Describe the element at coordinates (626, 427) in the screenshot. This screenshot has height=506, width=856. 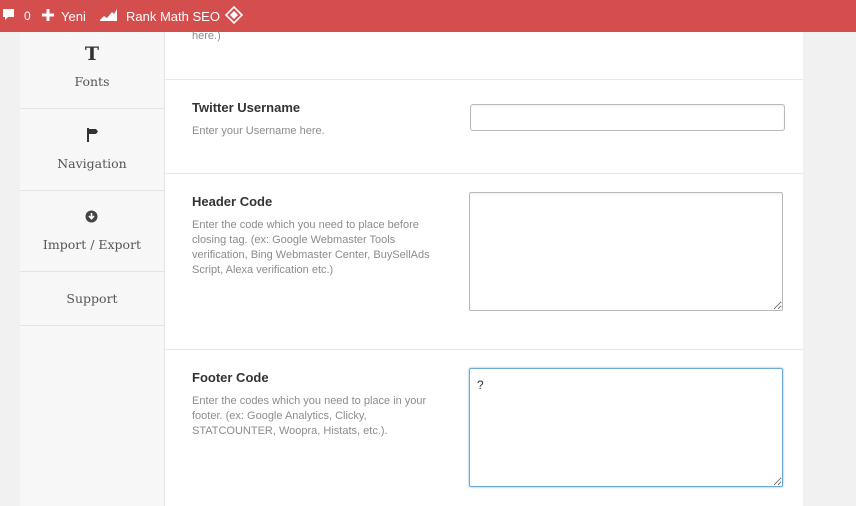
I see `footer-code-textarea: ?` at that location.